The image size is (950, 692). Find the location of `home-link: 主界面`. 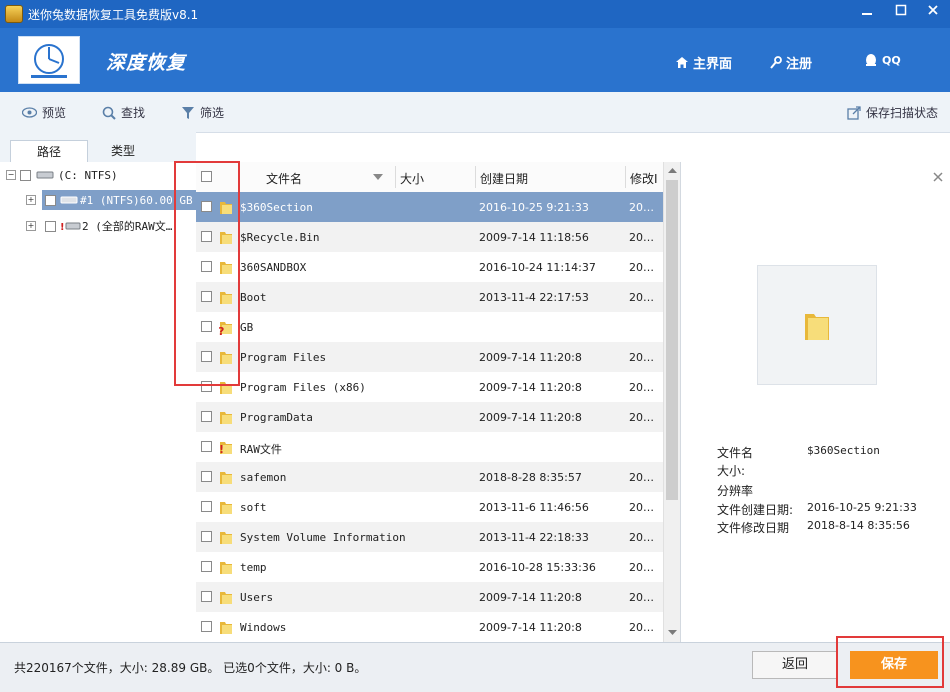

home-link: 主界面 is located at coordinates (703, 62).